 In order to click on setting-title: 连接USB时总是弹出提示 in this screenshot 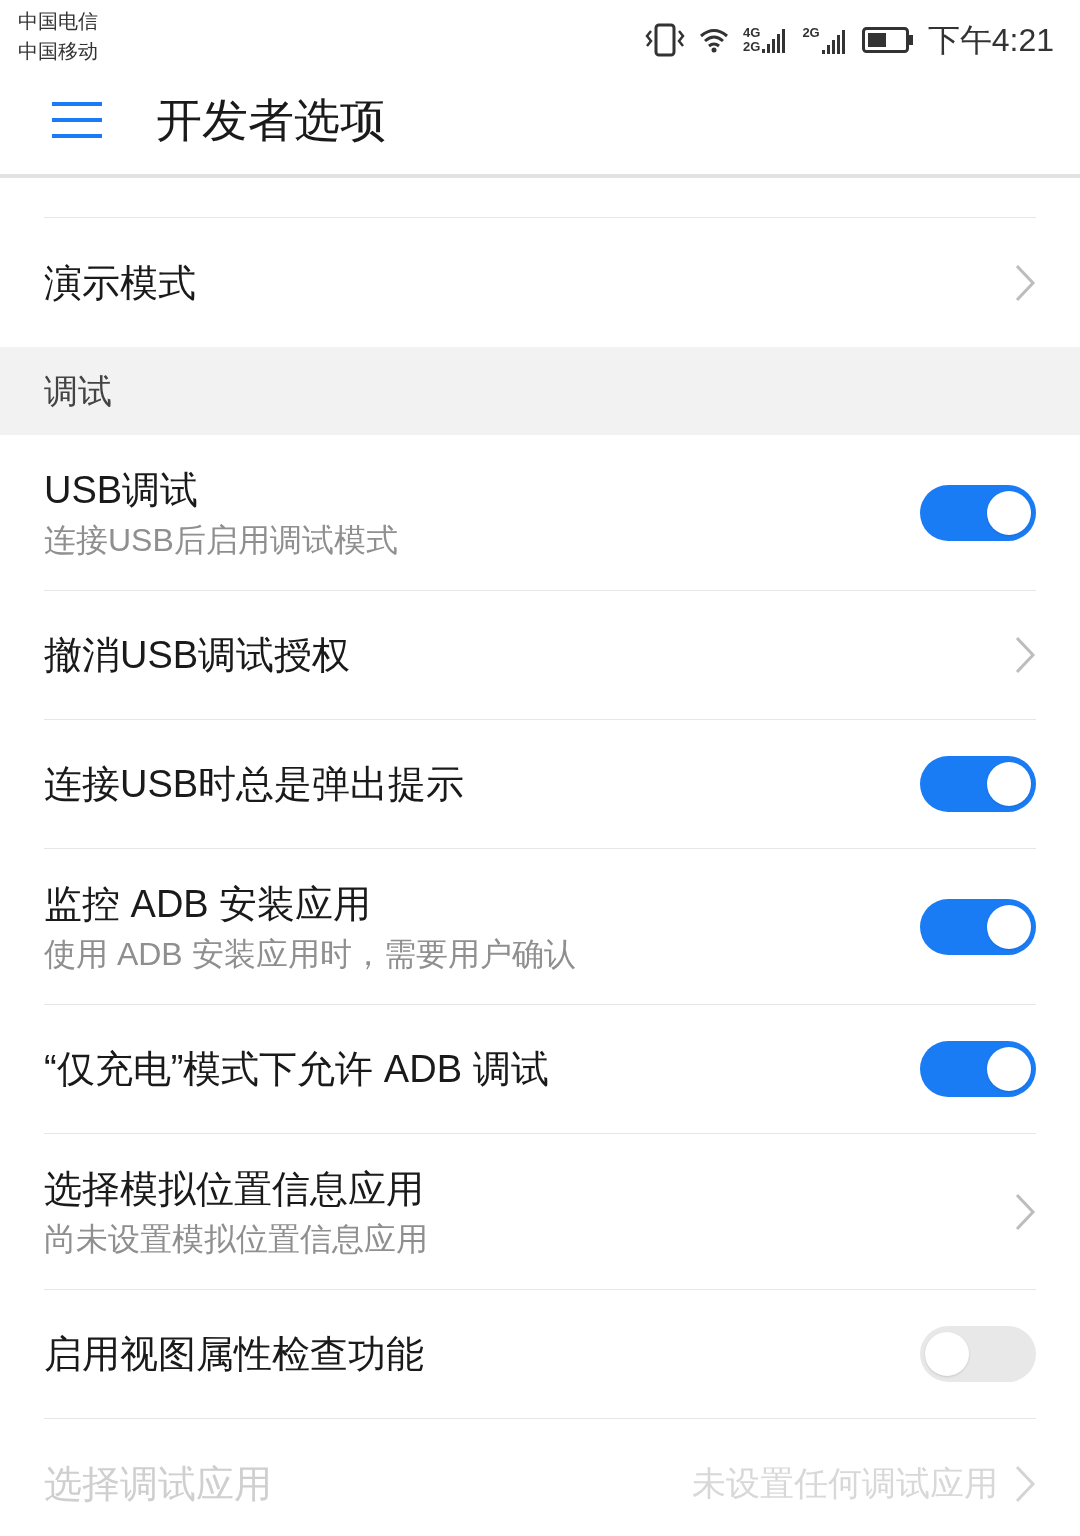, I will do `click(474, 784)`.